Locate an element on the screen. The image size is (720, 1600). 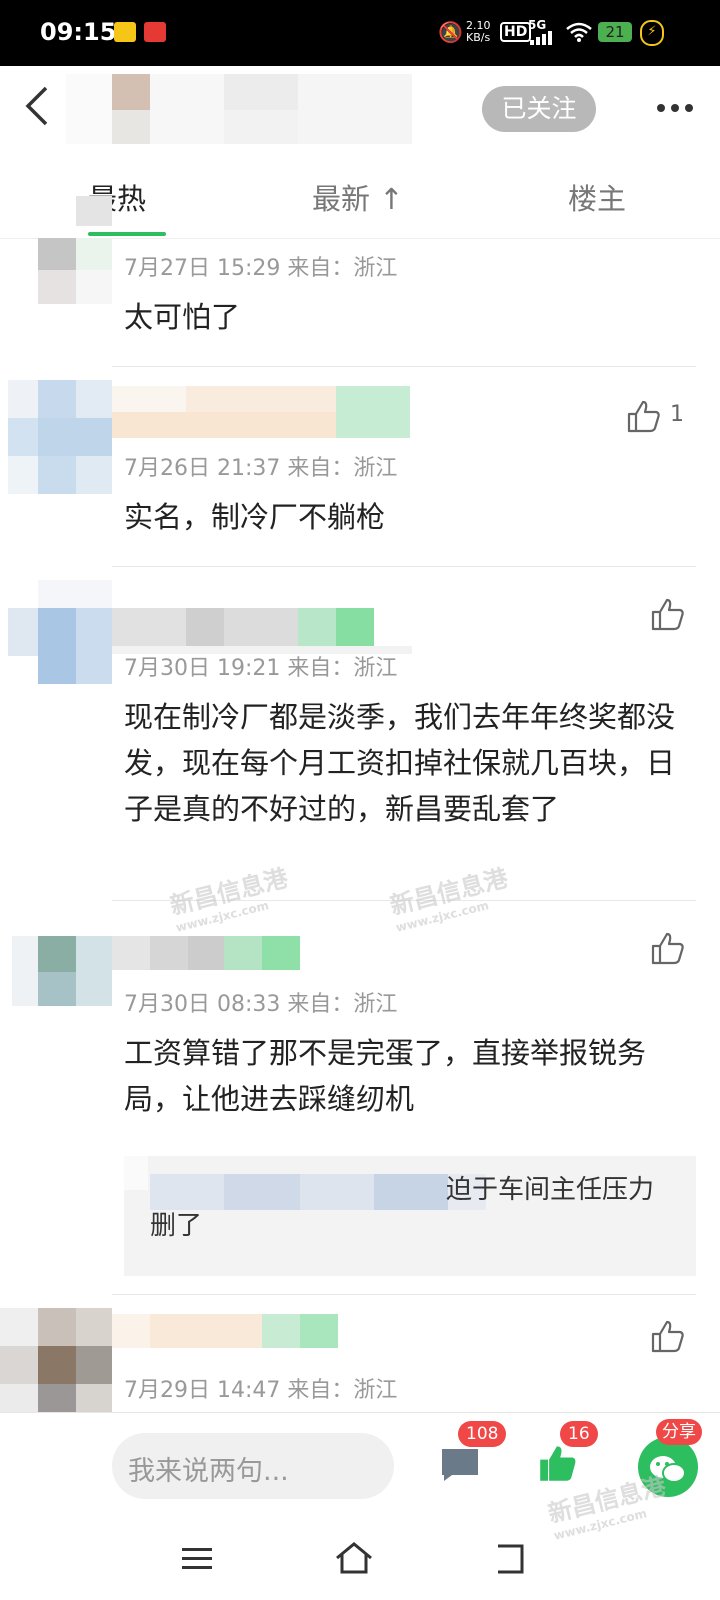
comment-text: 实名，制冷厂不躺枪 is located at coordinates (255, 517).